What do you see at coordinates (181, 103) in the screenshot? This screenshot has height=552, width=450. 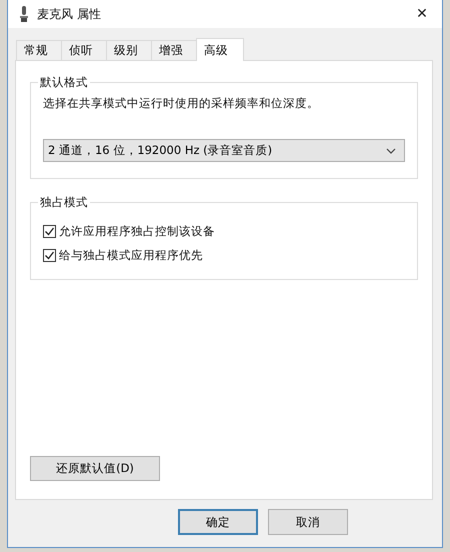 I see `description-text: 选择在共享模式中运行时使用的采样频率和位深度。` at bounding box center [181, 103].